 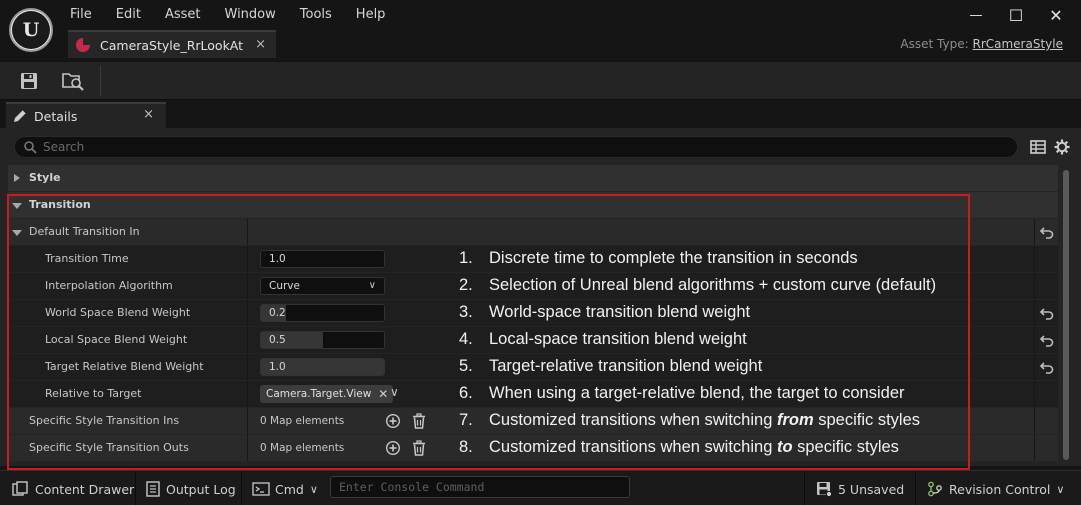 What do you see at coordinates (60, 204) in the screenshot?
I see `category-transition-label: Transition` at bounding box center [60, 204].